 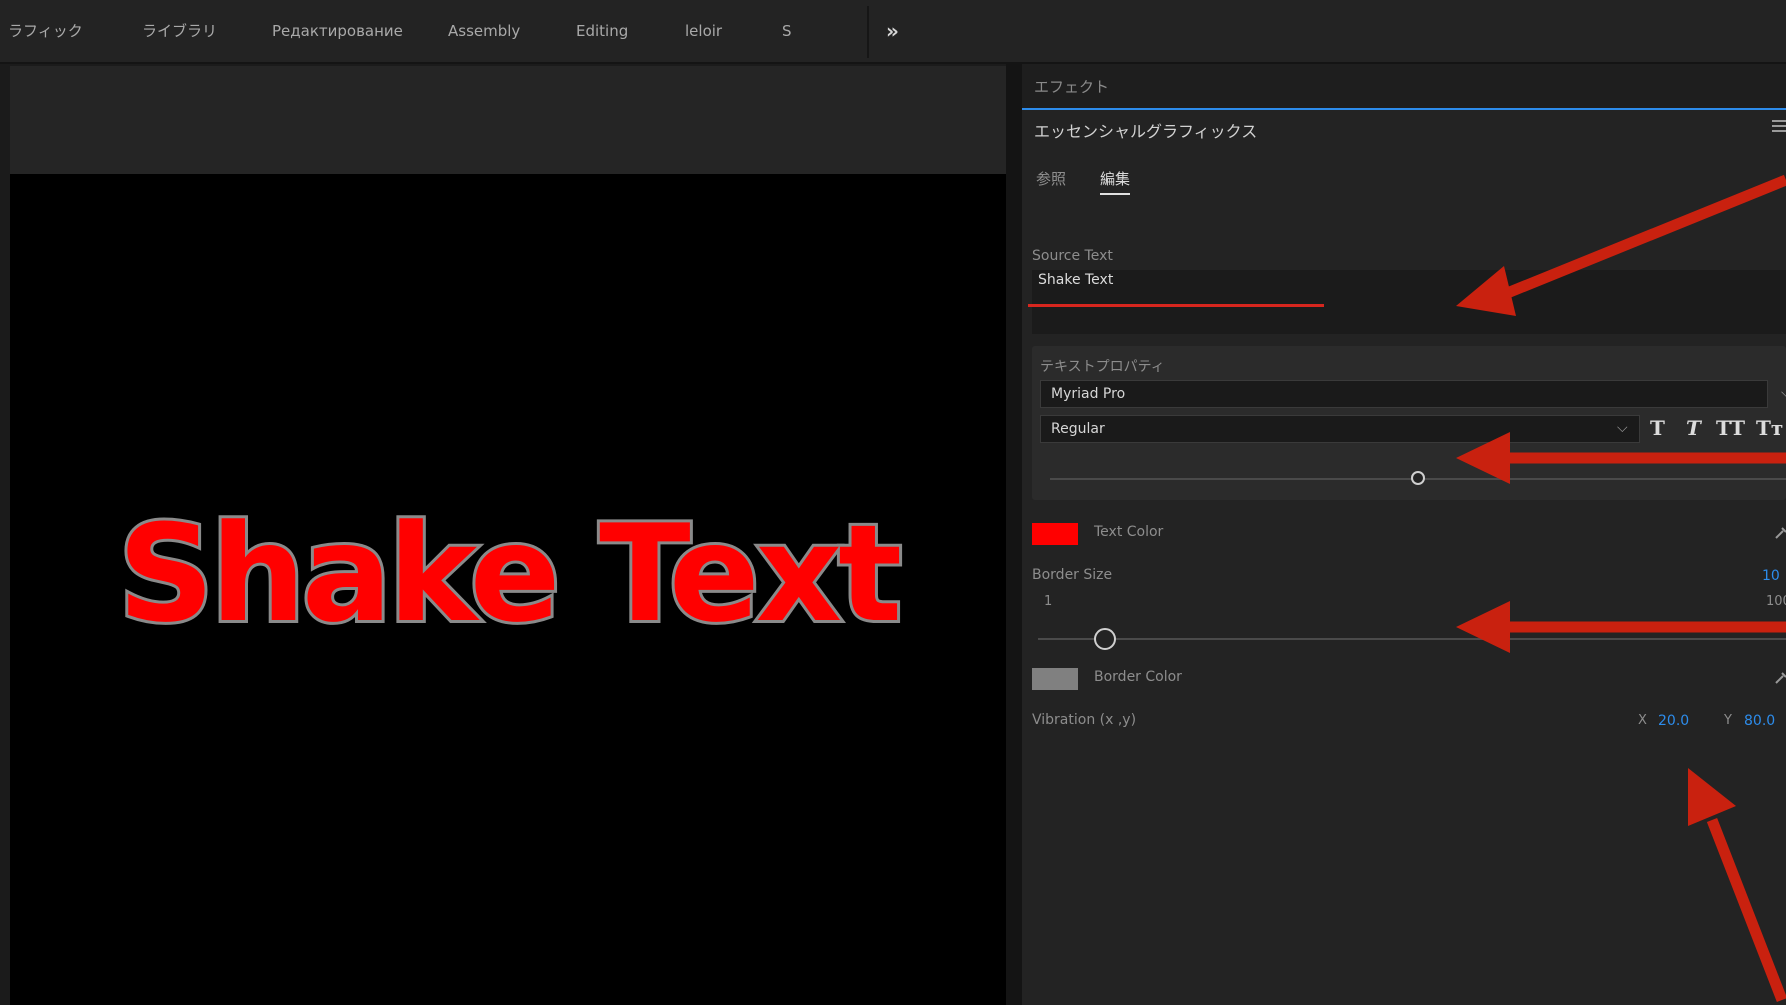 I want to click on text-color-label: Text Color, so click(x=1129, y=532).